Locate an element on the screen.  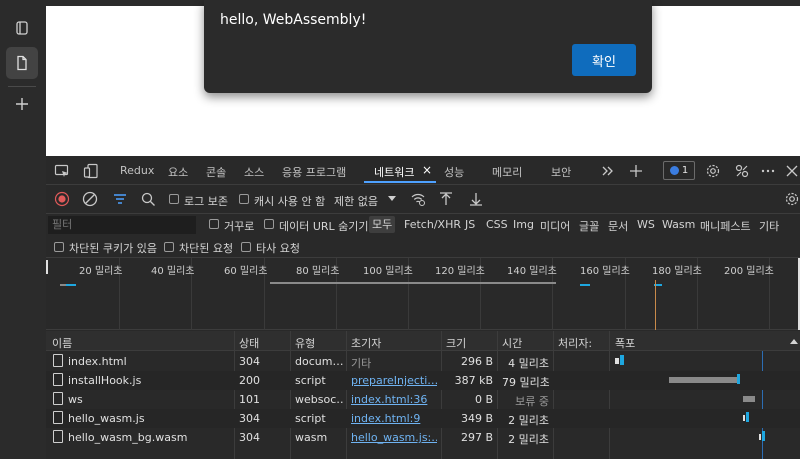
blocked-cookies-checkbox is located at coordinates (59, 247).